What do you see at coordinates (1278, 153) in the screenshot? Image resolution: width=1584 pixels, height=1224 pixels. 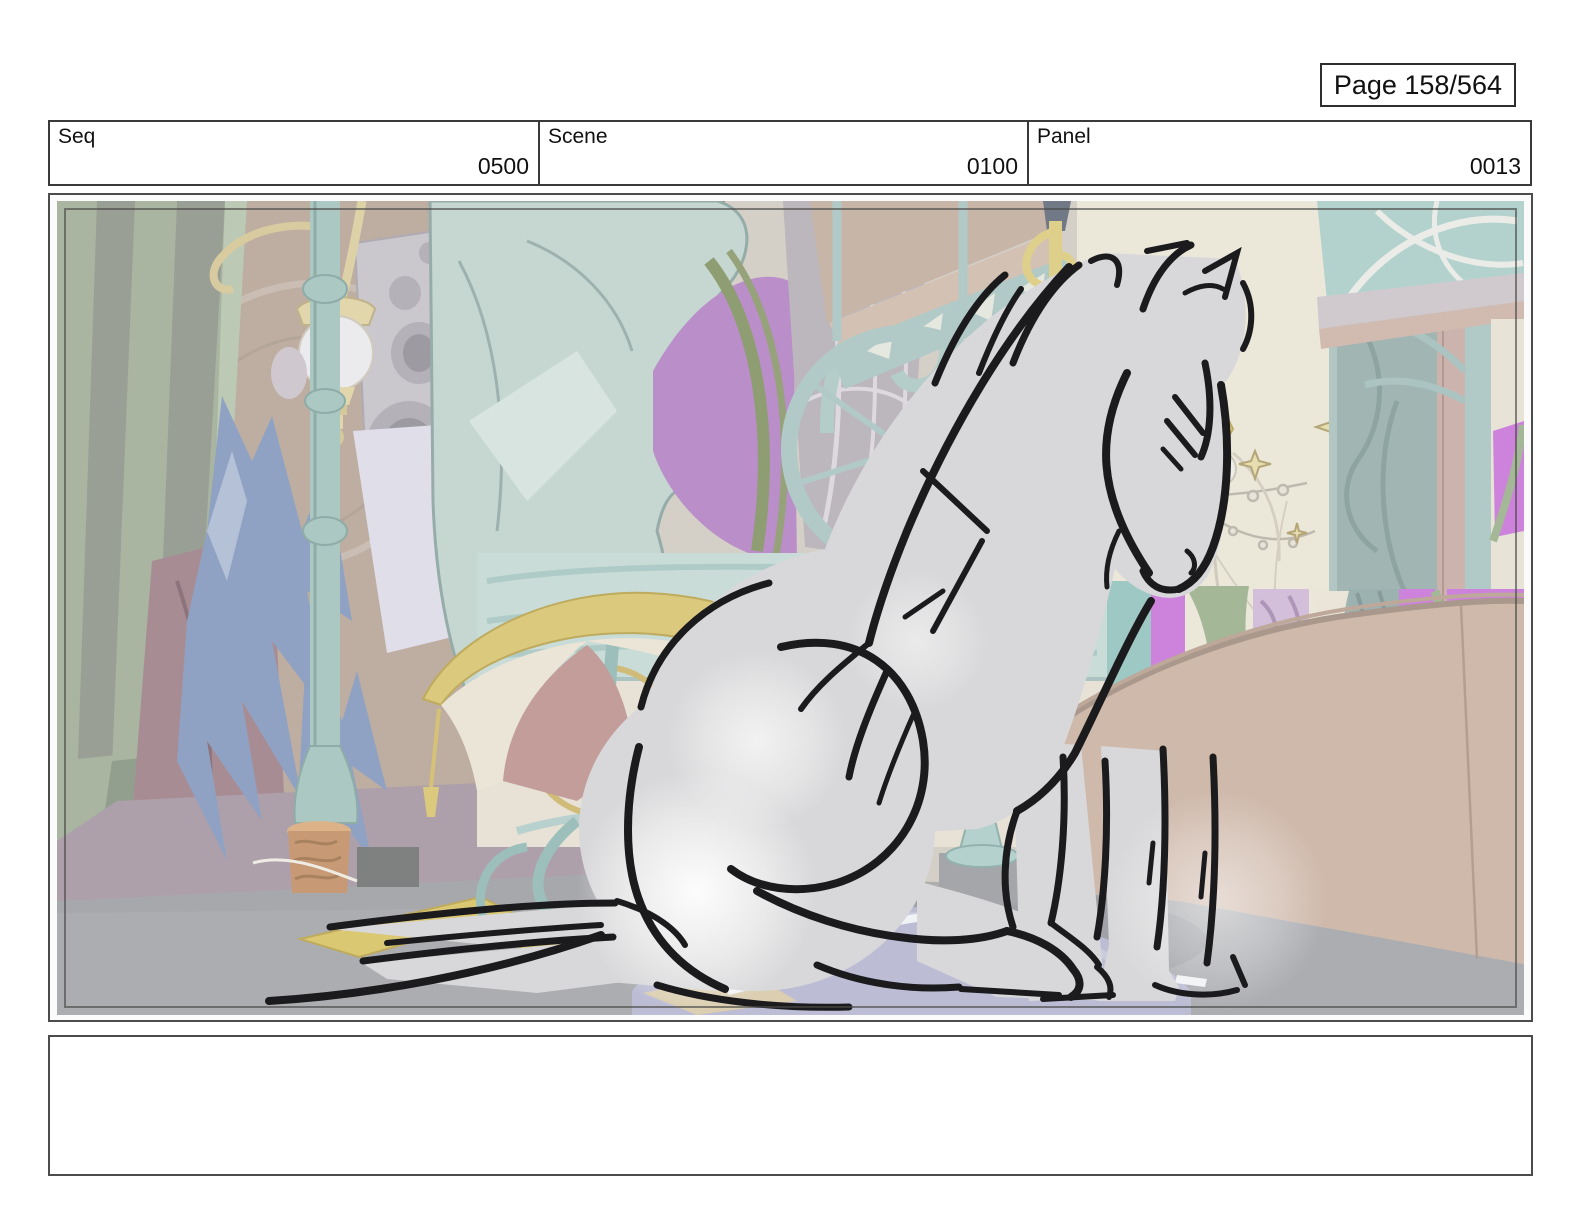 I see `panel-cell: Panel 0013` at bounding box center [1278, 153].